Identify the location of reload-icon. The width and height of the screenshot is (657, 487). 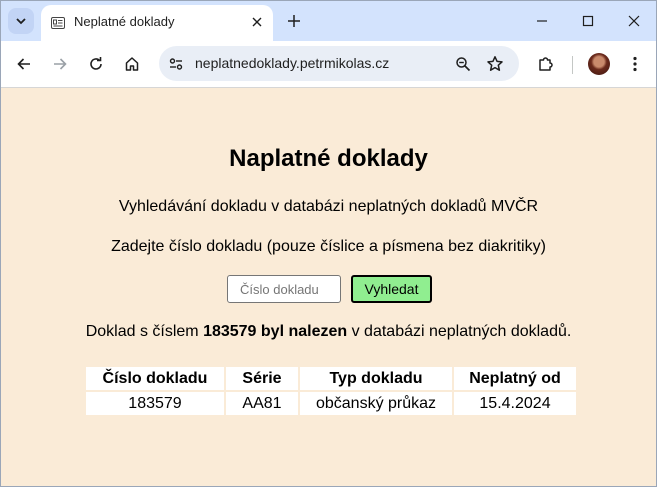
(96, 63).